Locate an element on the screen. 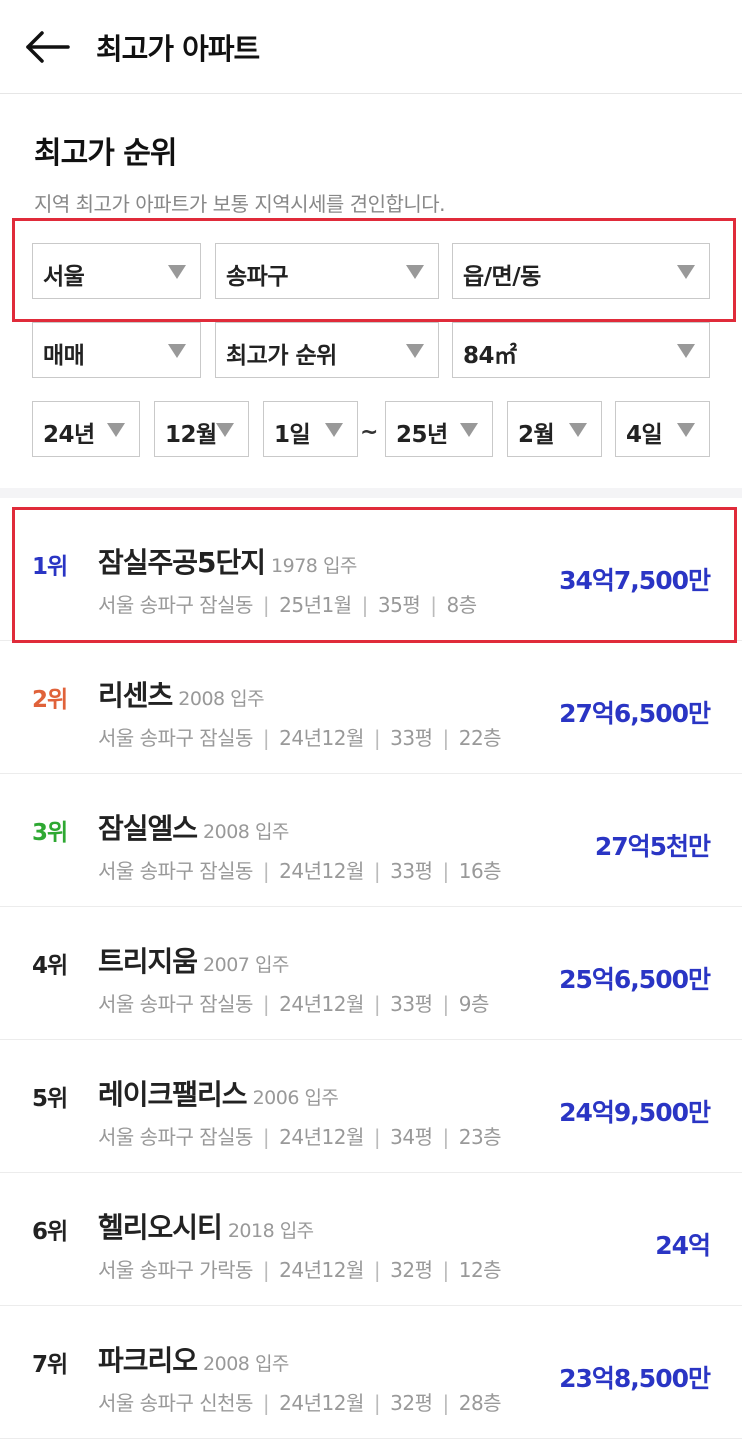 The height and width of the screenshot is (1440, 742). end-year-select: 25년 is located at coordinates (439, 429).